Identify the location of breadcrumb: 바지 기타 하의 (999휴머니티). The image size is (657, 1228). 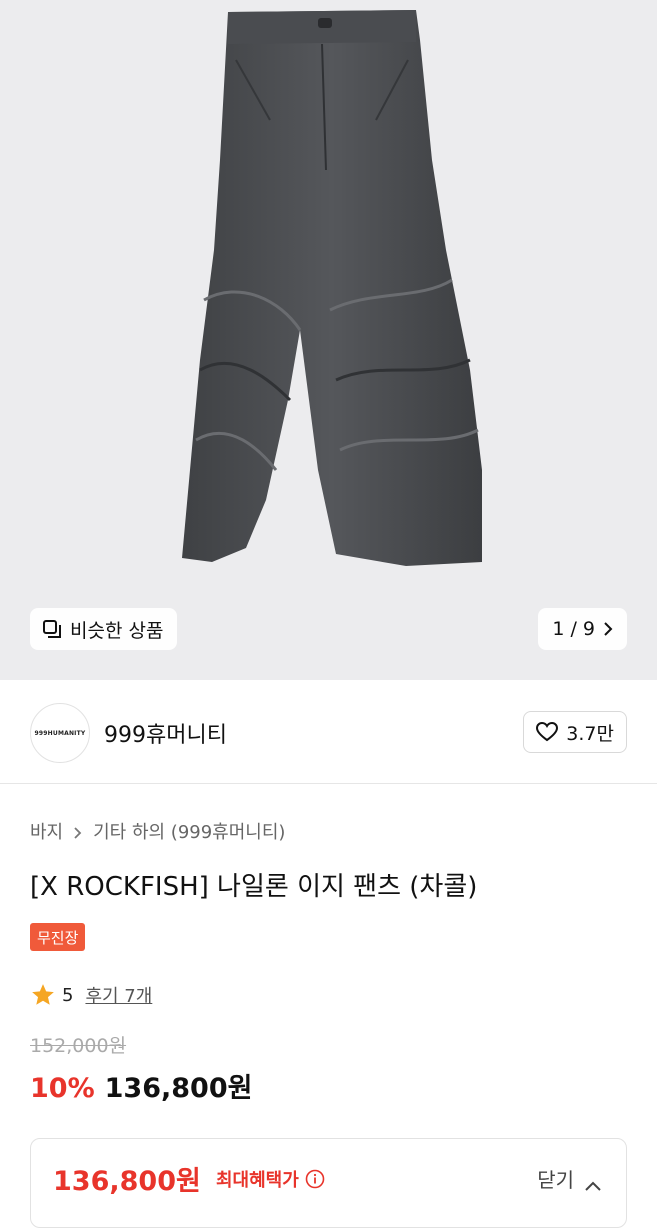
(157, 831).